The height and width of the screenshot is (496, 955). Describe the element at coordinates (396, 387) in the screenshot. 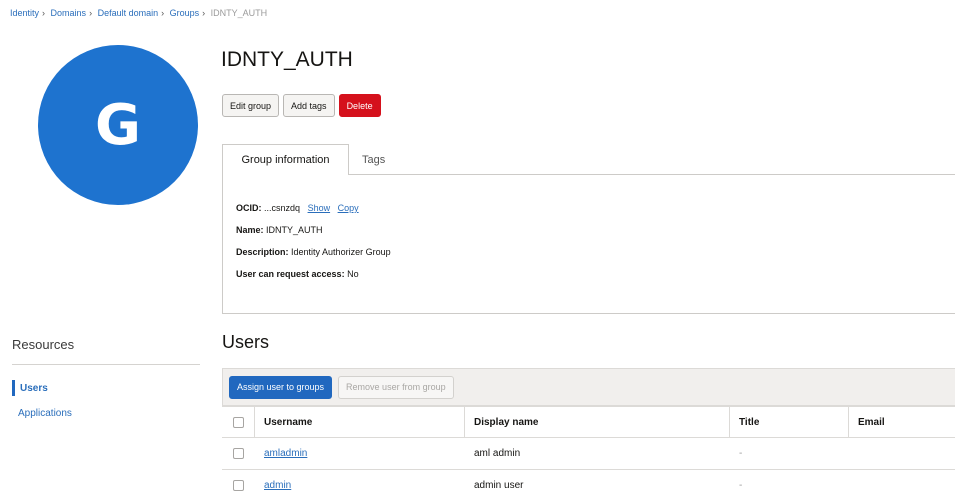

I see `remove-user-button: Remove user from group` at that location.